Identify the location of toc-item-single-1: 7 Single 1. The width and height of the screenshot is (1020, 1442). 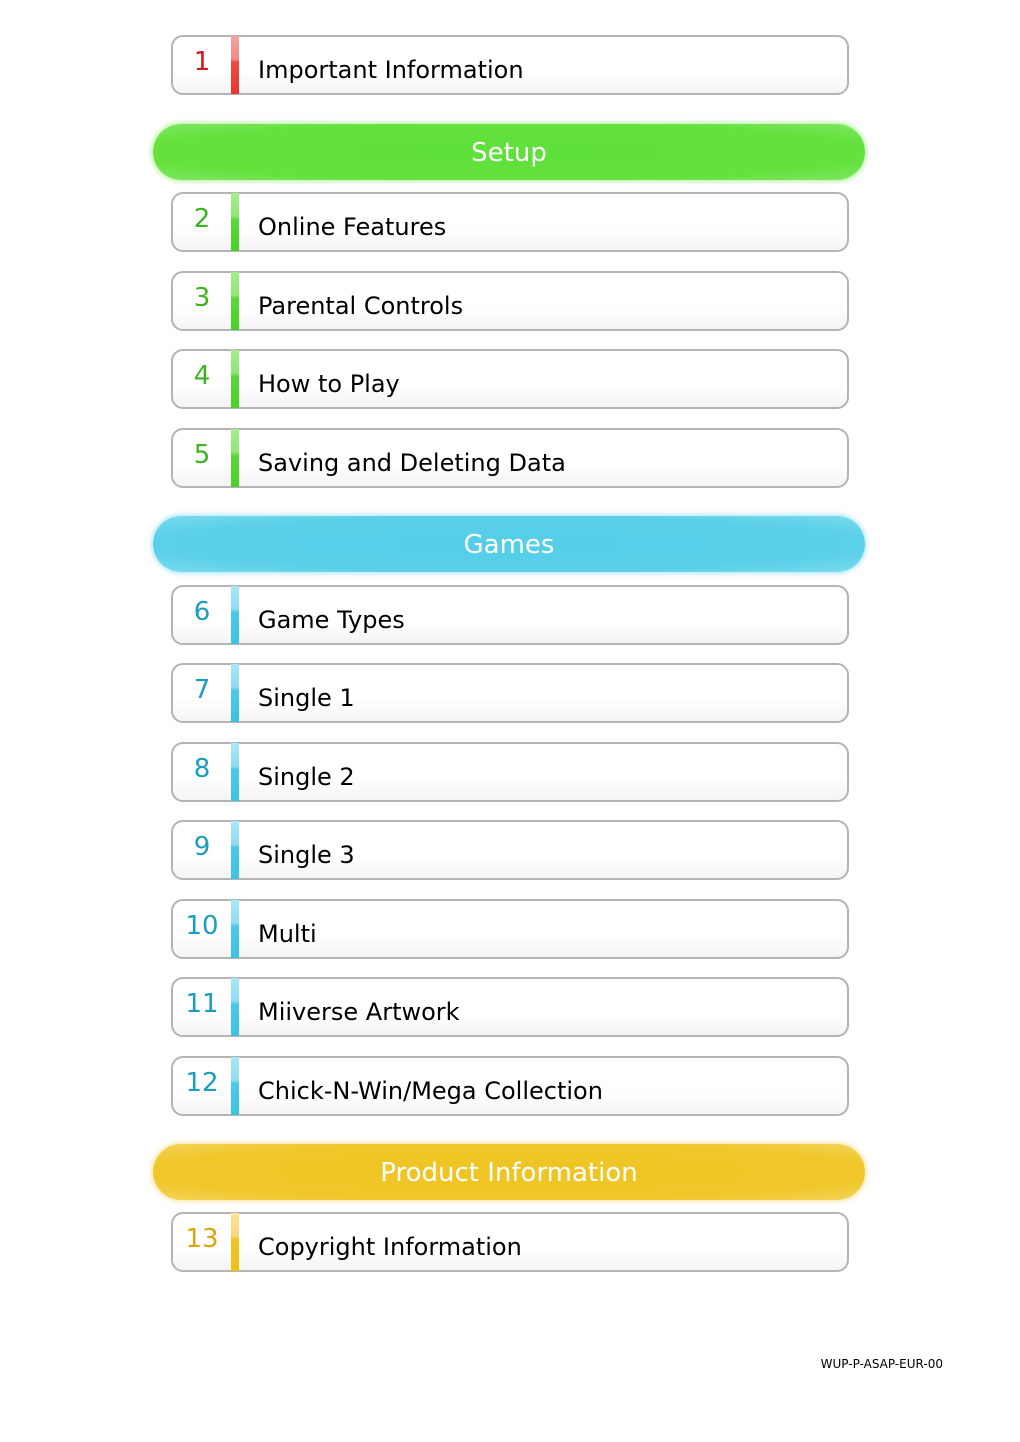
(510, 693).